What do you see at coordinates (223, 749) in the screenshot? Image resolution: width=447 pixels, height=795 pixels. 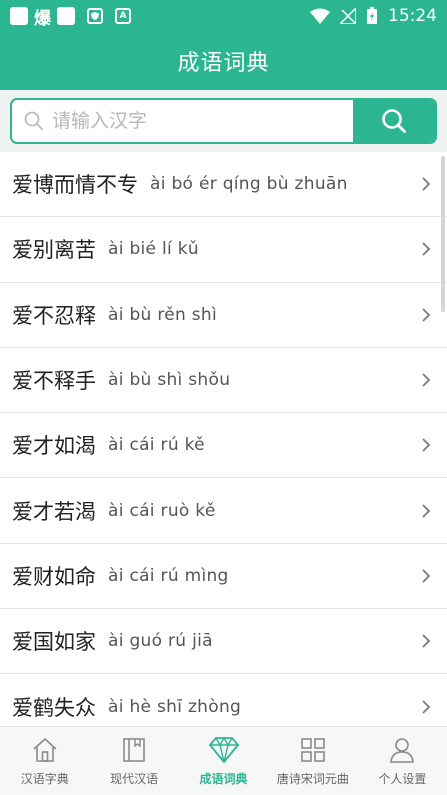 I see `diamond-icon` at bounding box center [223, 749].